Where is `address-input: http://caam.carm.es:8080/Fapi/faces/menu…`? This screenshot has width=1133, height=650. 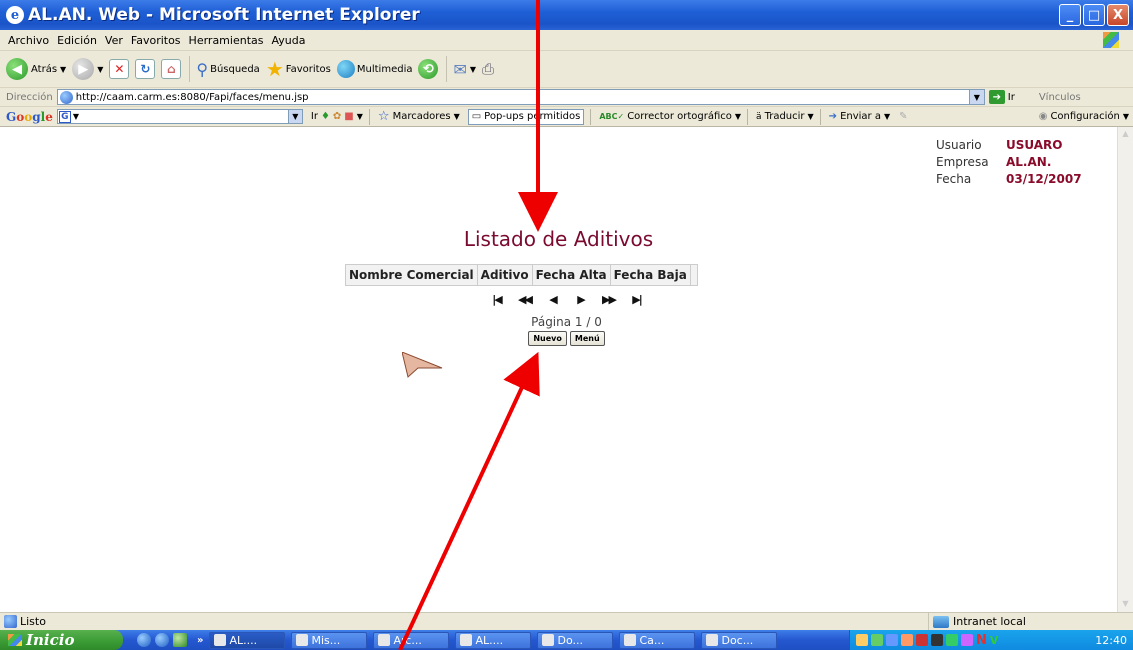
address-input: http://caam.carm.es:8080/Fapi/faces/menu… is located at coordinates (520, 97).